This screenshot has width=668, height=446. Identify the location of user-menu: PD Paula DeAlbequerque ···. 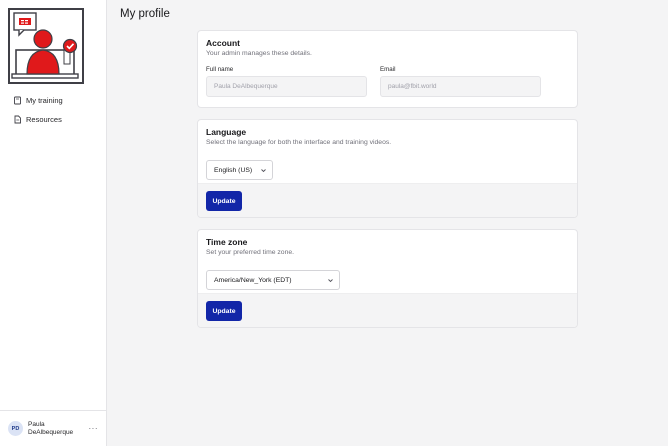
(53, 428).